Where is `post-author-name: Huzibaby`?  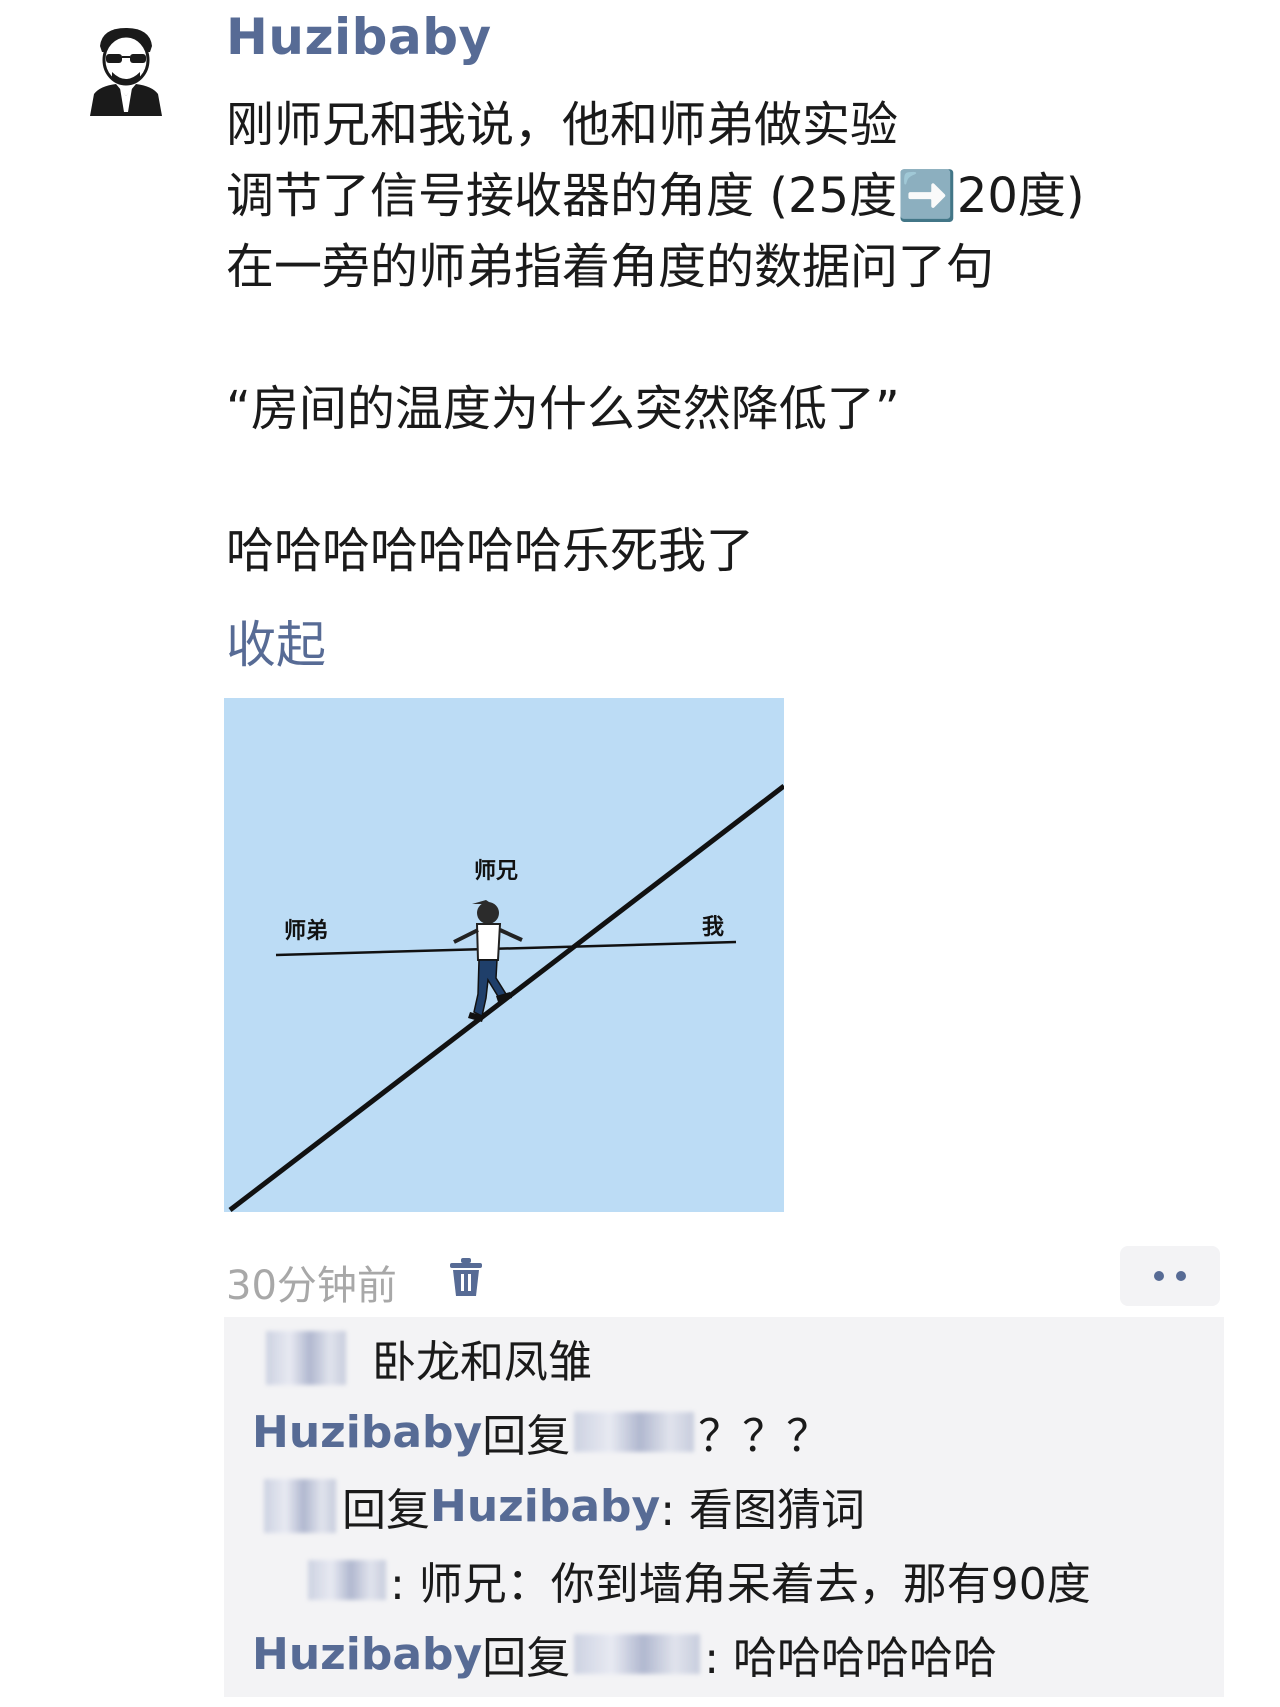
post-author-name: Huzibaby is located at coordinates (359, 37).